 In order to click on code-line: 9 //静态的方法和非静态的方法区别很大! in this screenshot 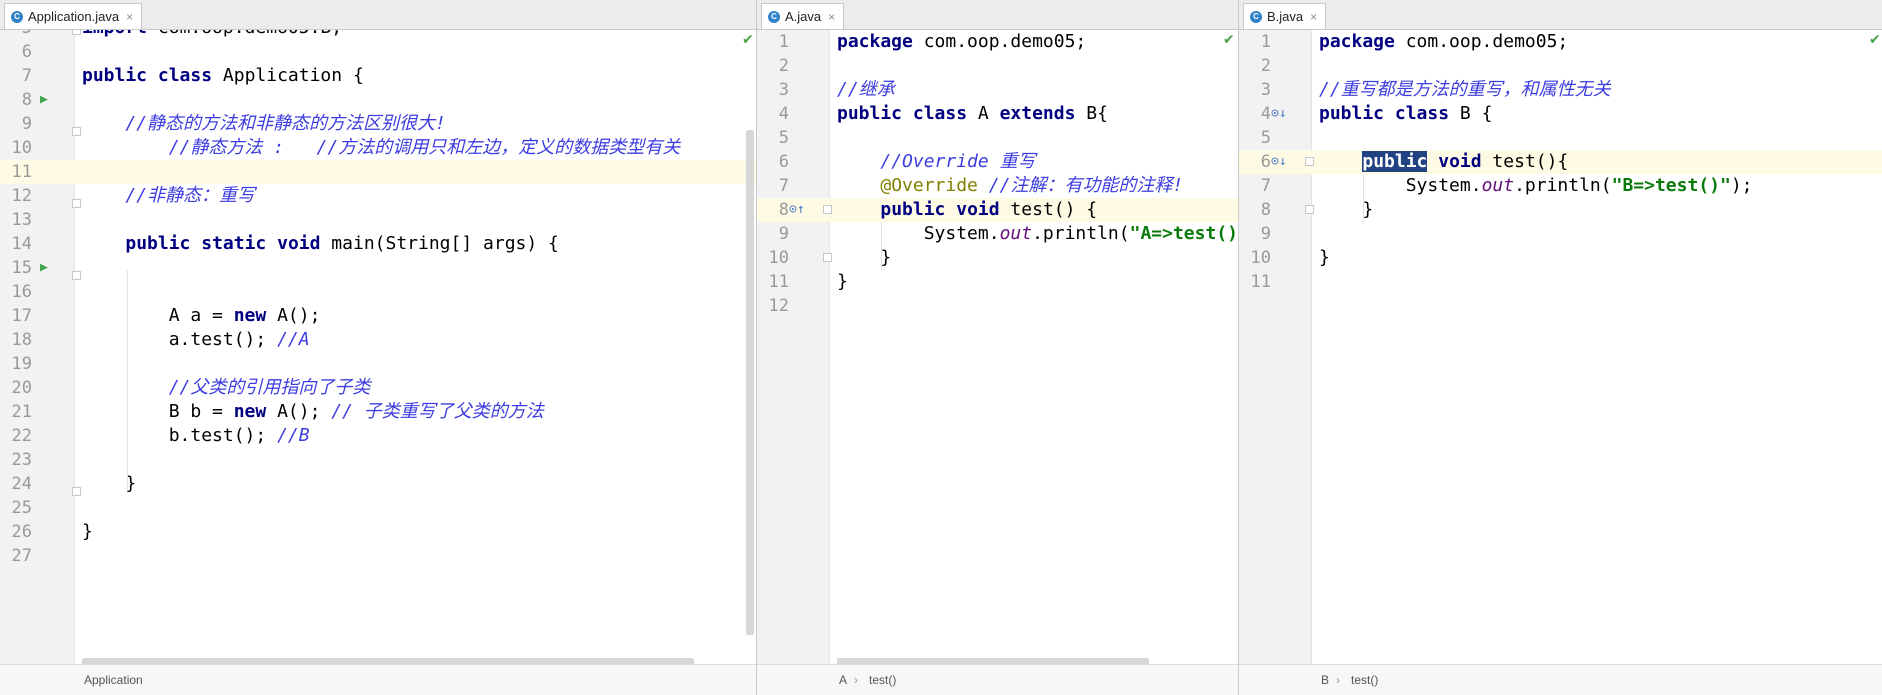, I will do `click(378, 124)`.